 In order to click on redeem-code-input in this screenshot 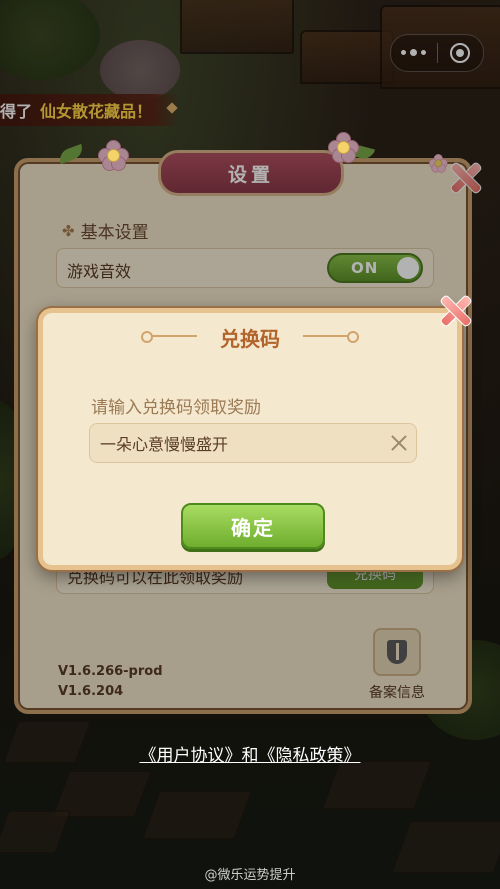, I will do `click(235, 443)`.